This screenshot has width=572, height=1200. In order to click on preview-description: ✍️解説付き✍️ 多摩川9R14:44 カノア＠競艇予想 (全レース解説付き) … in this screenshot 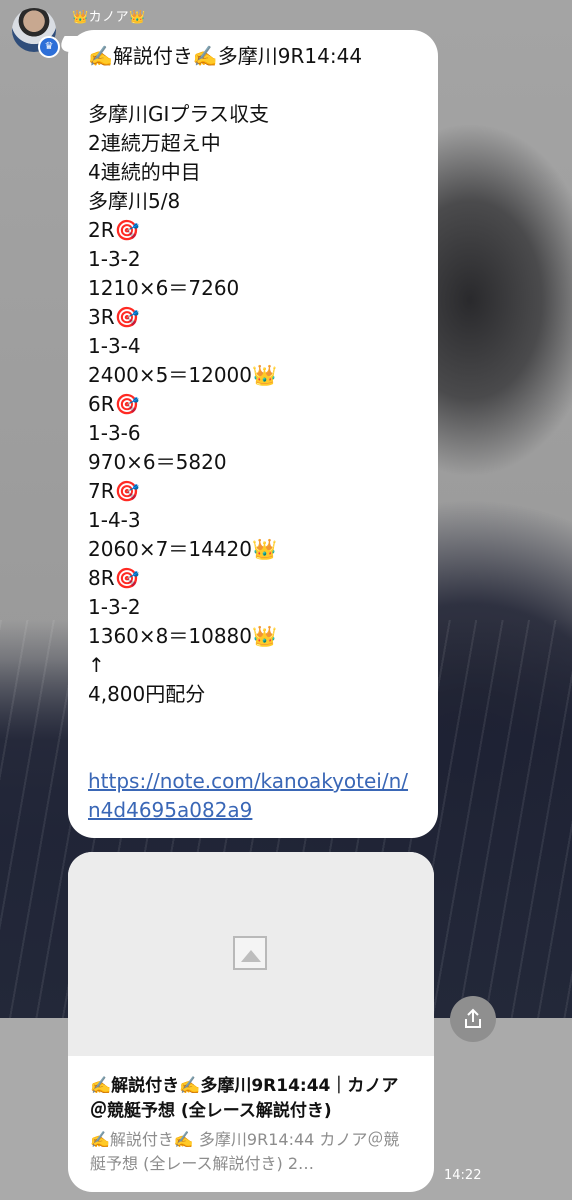, I will do `click(245, 1151)`.